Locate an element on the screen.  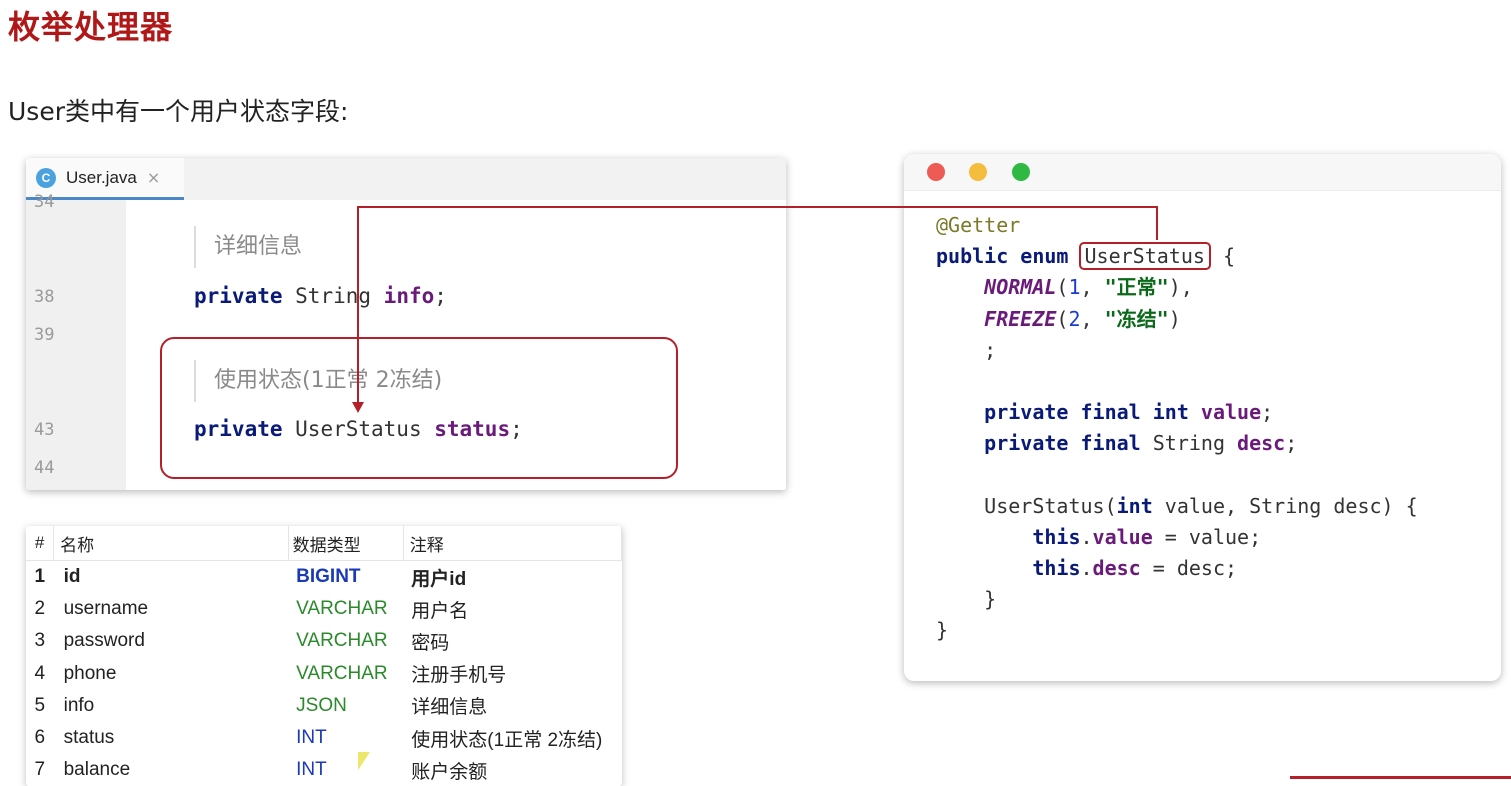
page-title: 枚举处理器 is located at coordinates (91, 27).